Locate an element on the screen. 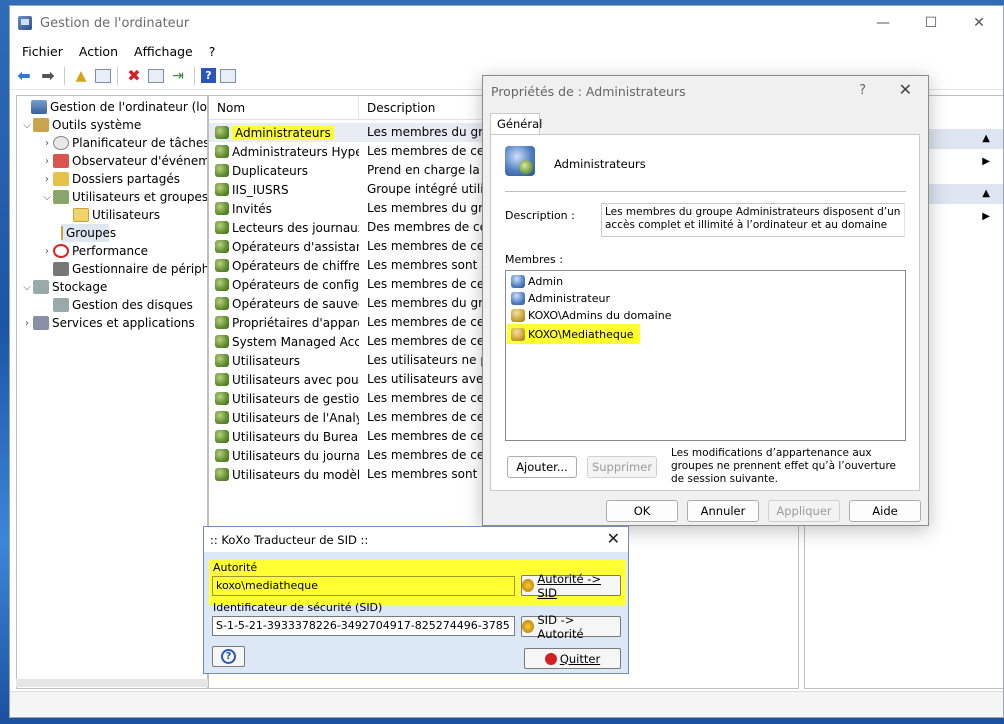  tree-item-computer-management: Gestion de l'ordinateur (local) is located at coordinates (113, 107).